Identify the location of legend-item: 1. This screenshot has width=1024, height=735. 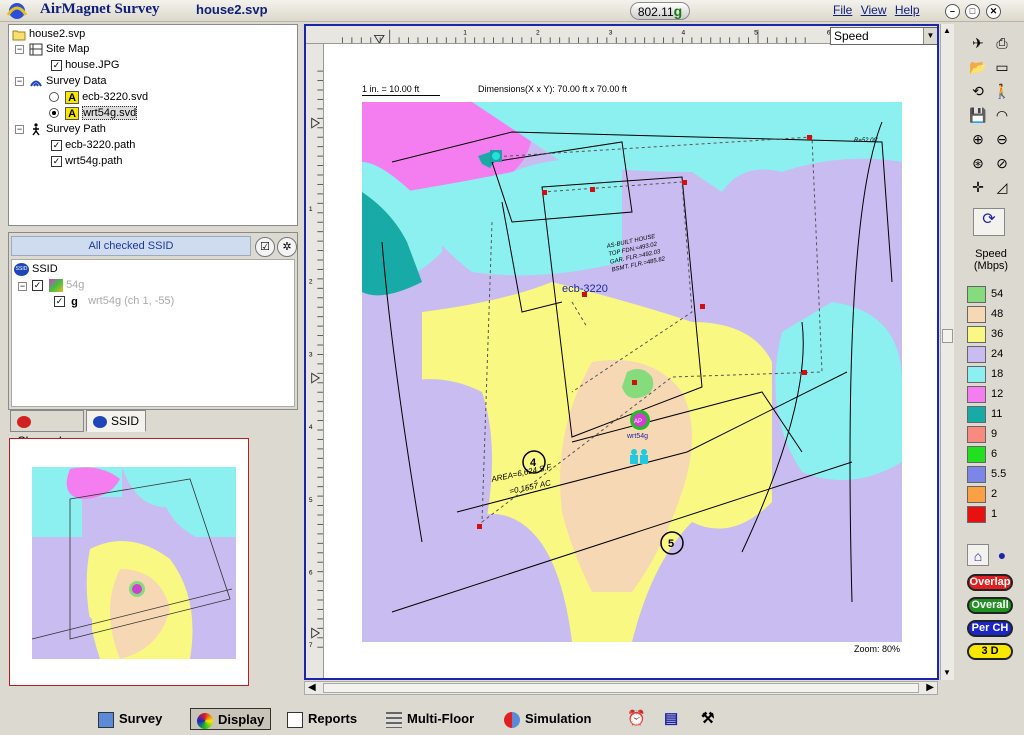
(995, 514).